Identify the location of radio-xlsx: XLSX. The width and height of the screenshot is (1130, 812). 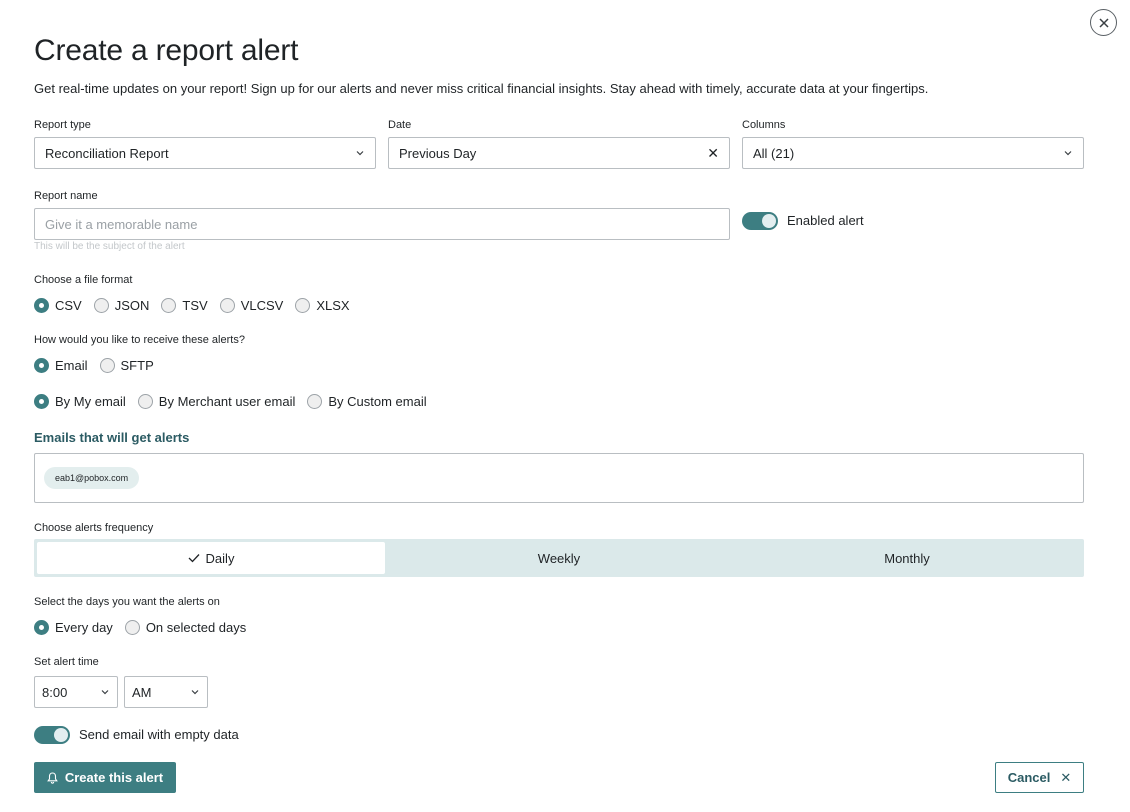
(322, 305).